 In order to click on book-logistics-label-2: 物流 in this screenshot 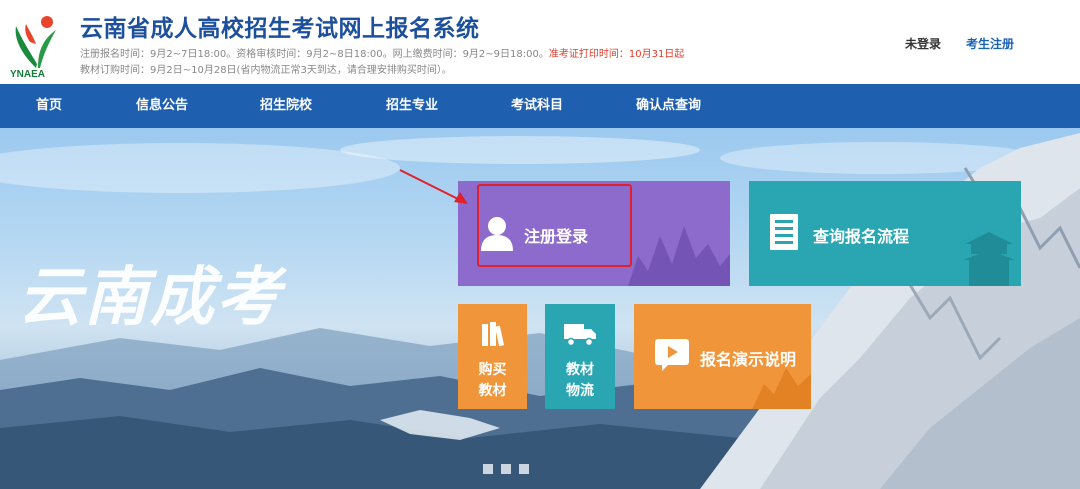, I will do `click(580, 391)`.